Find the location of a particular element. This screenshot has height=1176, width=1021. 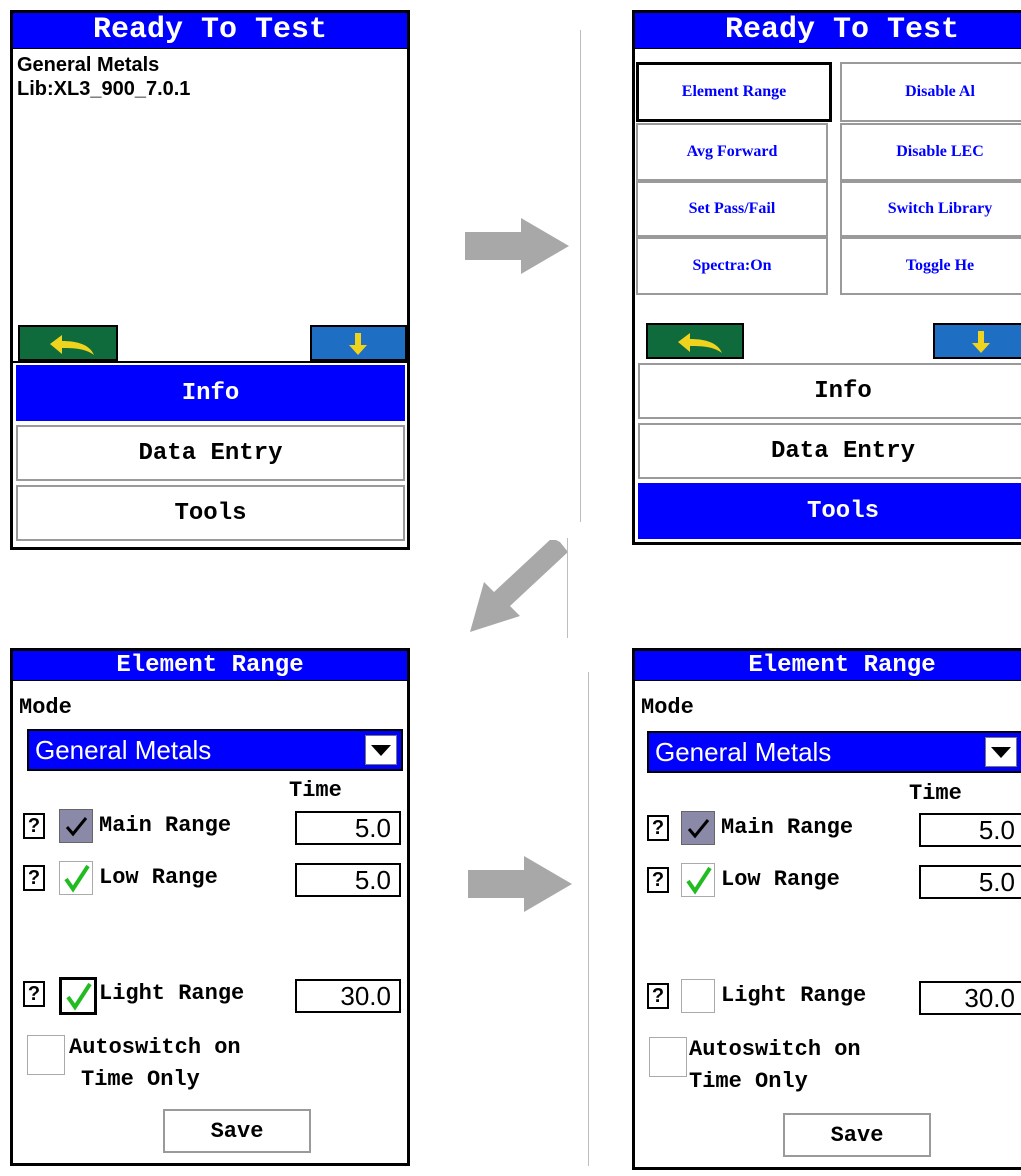

ready-title: Ready To Test is located at coordinates (210, 31).